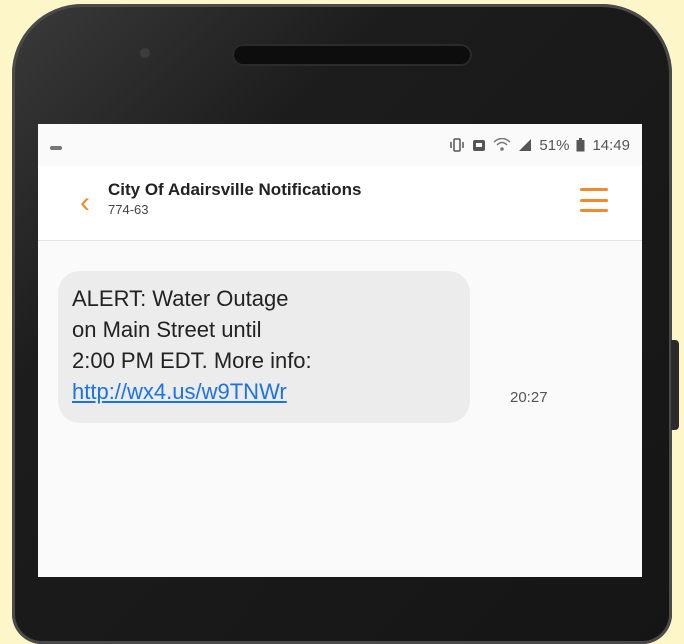 This screenshot has width=684, height=644. I want to click on status-left, so click(249, 145).